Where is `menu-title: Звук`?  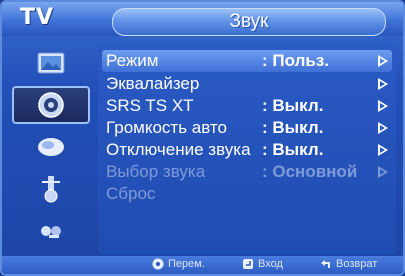 menu-title: Звук is located at coordinates (249, 22).